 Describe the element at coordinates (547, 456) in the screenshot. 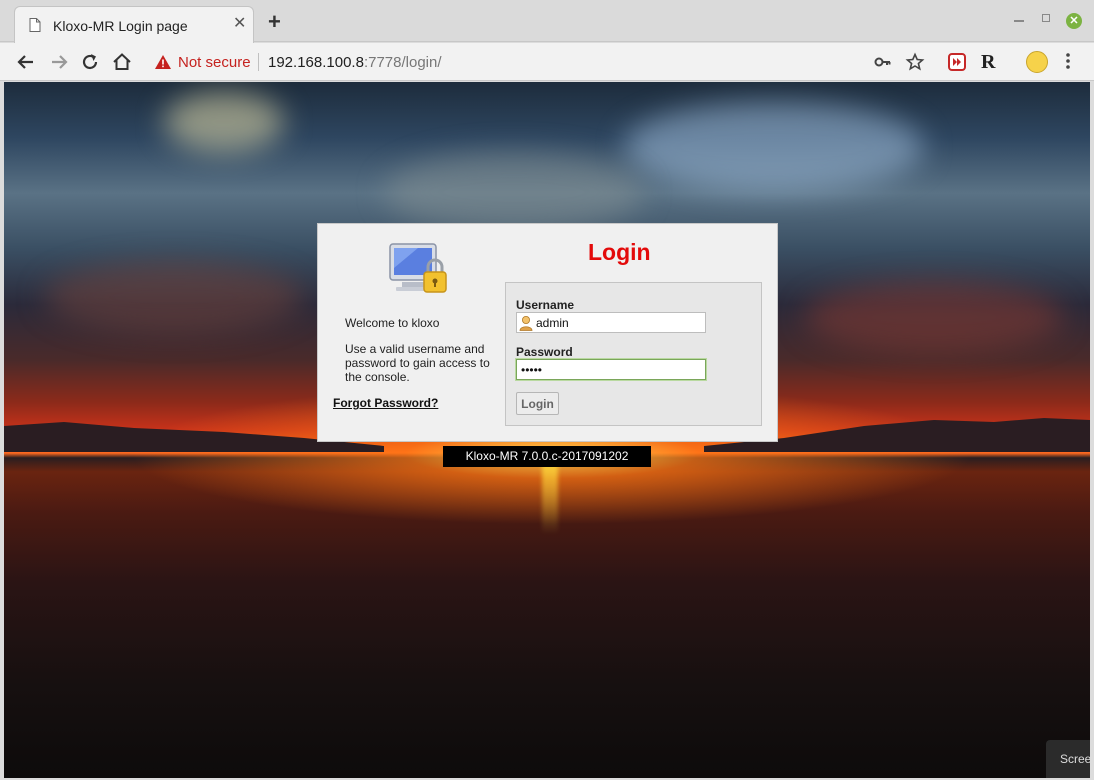

I see `version-footer: Kloxo-MR 7.0.0.c-2017091202` at that location.